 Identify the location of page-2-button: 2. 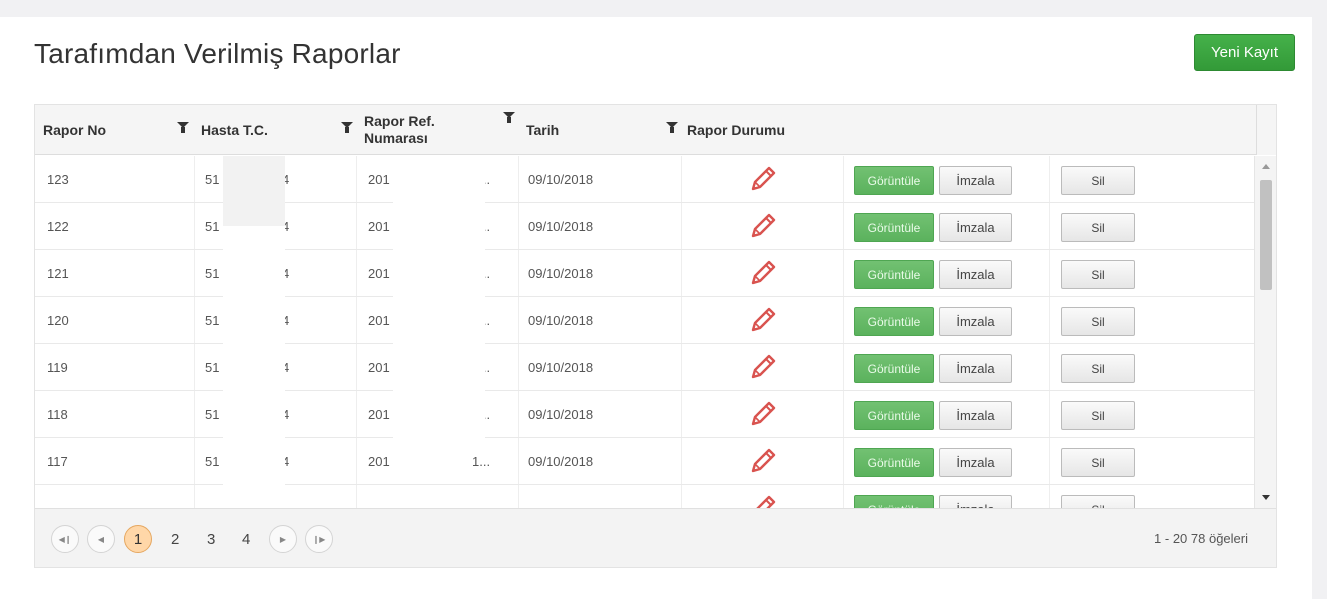
(175, 539).